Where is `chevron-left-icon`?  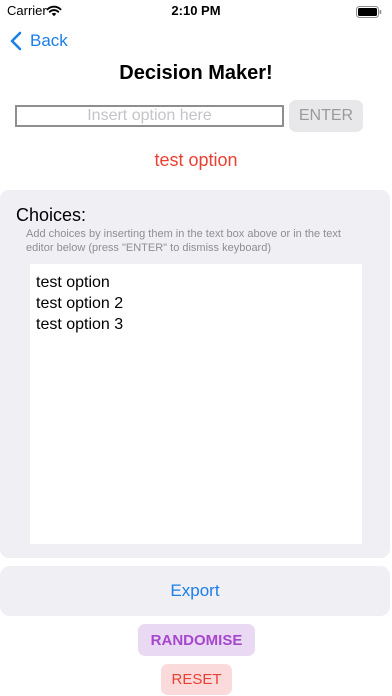 chevron-left-icon is located at coordinates (16, 41).